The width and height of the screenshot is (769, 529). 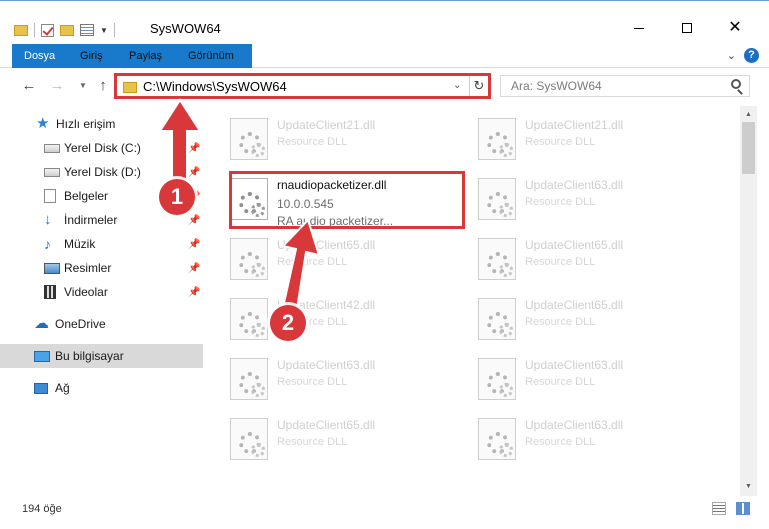 I want to click on customize-toolbar-chevron-icon: ▼, so click(x=104, y=30).